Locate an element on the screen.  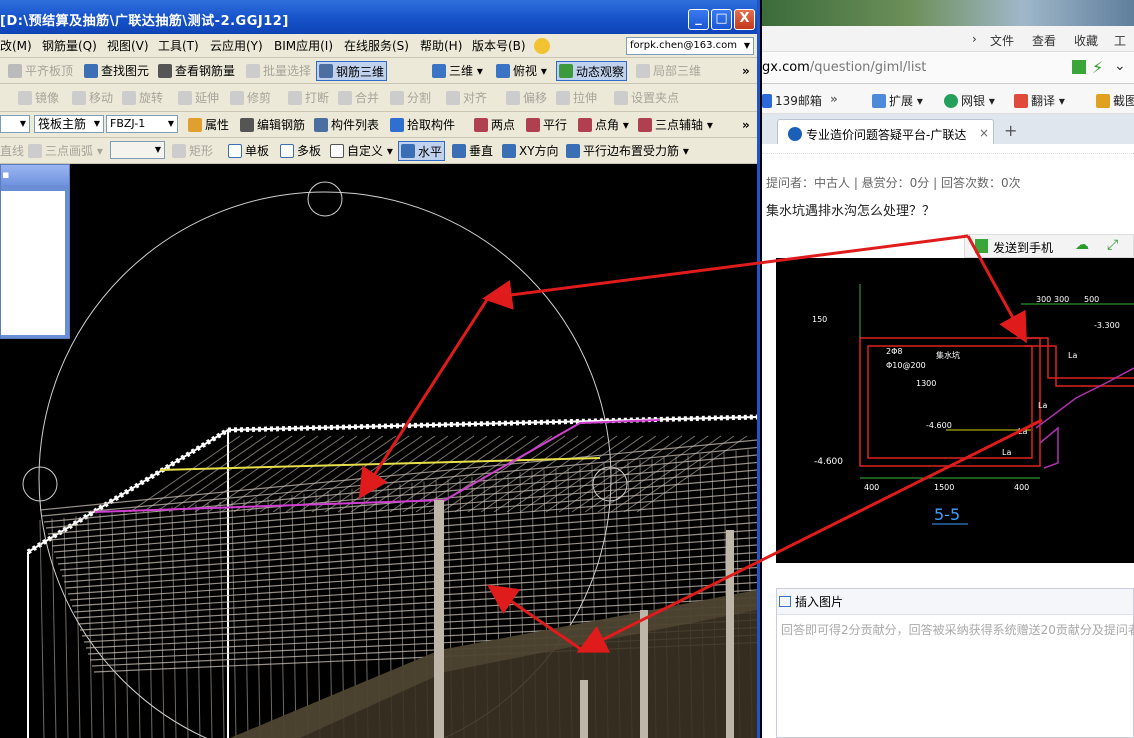
orbit-button: 动态观察 is located at coordinates (592, 71).